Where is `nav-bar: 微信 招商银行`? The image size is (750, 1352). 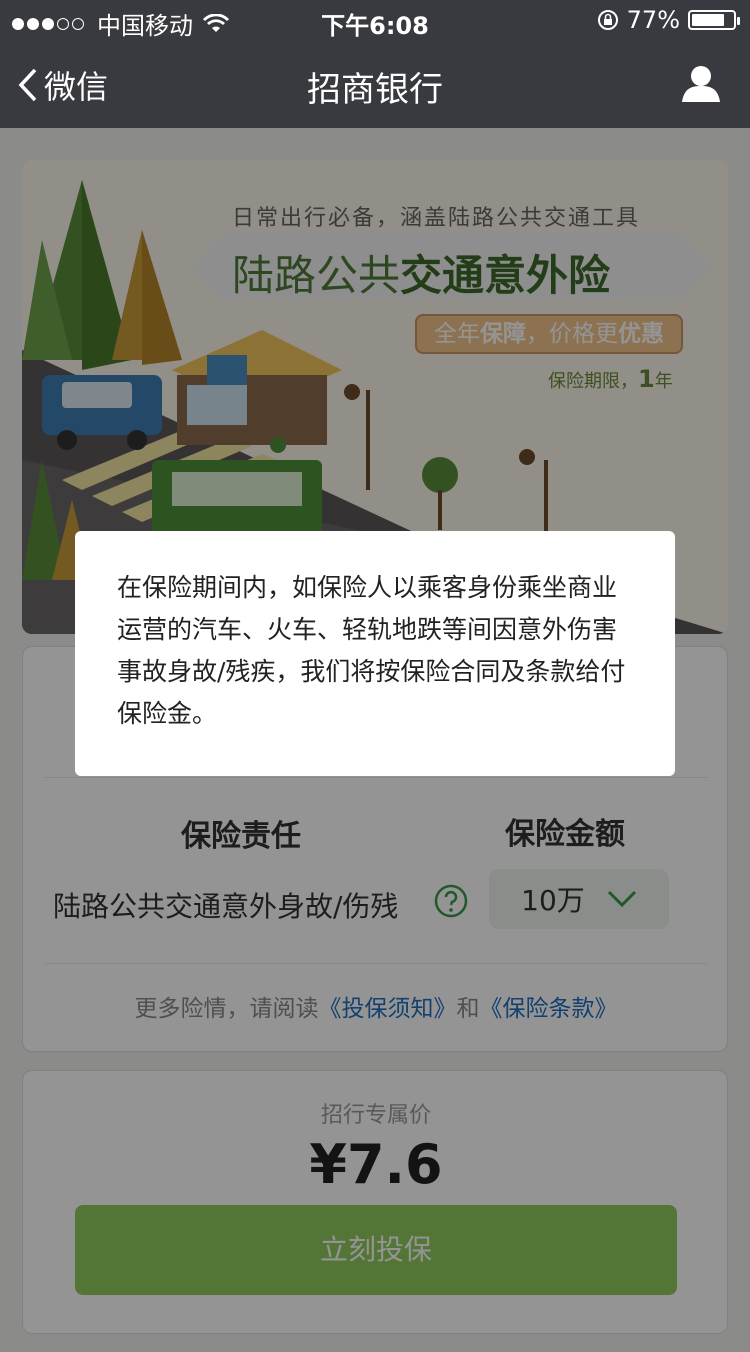 nav-bar: 微信 招商银行 is located at coordinates (375, 84).